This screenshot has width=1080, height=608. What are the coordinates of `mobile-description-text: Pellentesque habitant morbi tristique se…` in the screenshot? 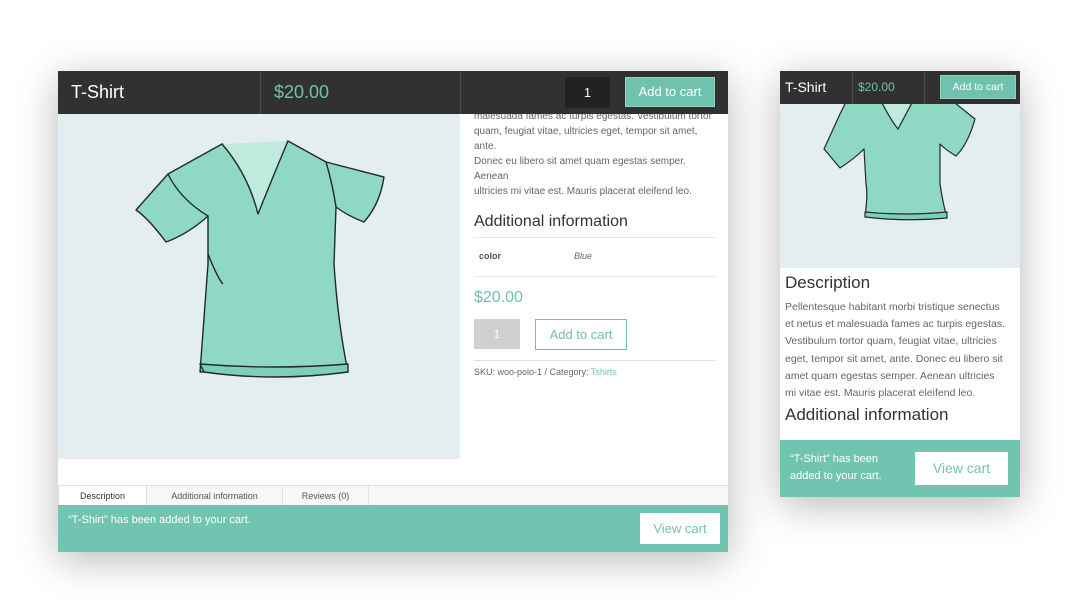 It's located at (895, 350).